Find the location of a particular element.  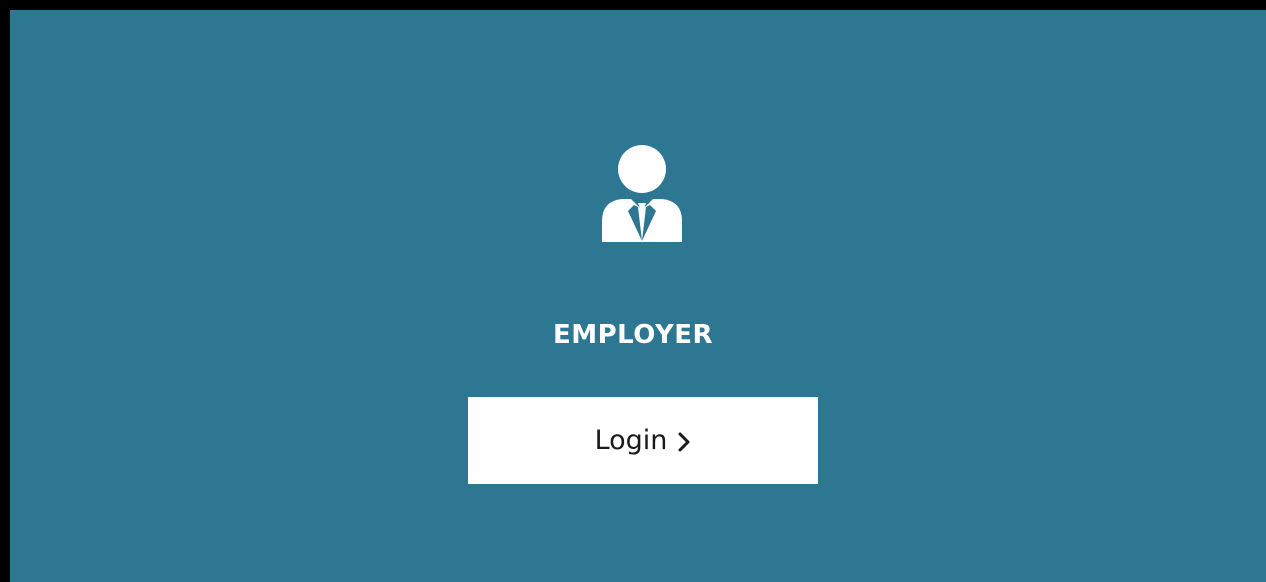

chevron-right-icon is located at coordinates (684, 441).